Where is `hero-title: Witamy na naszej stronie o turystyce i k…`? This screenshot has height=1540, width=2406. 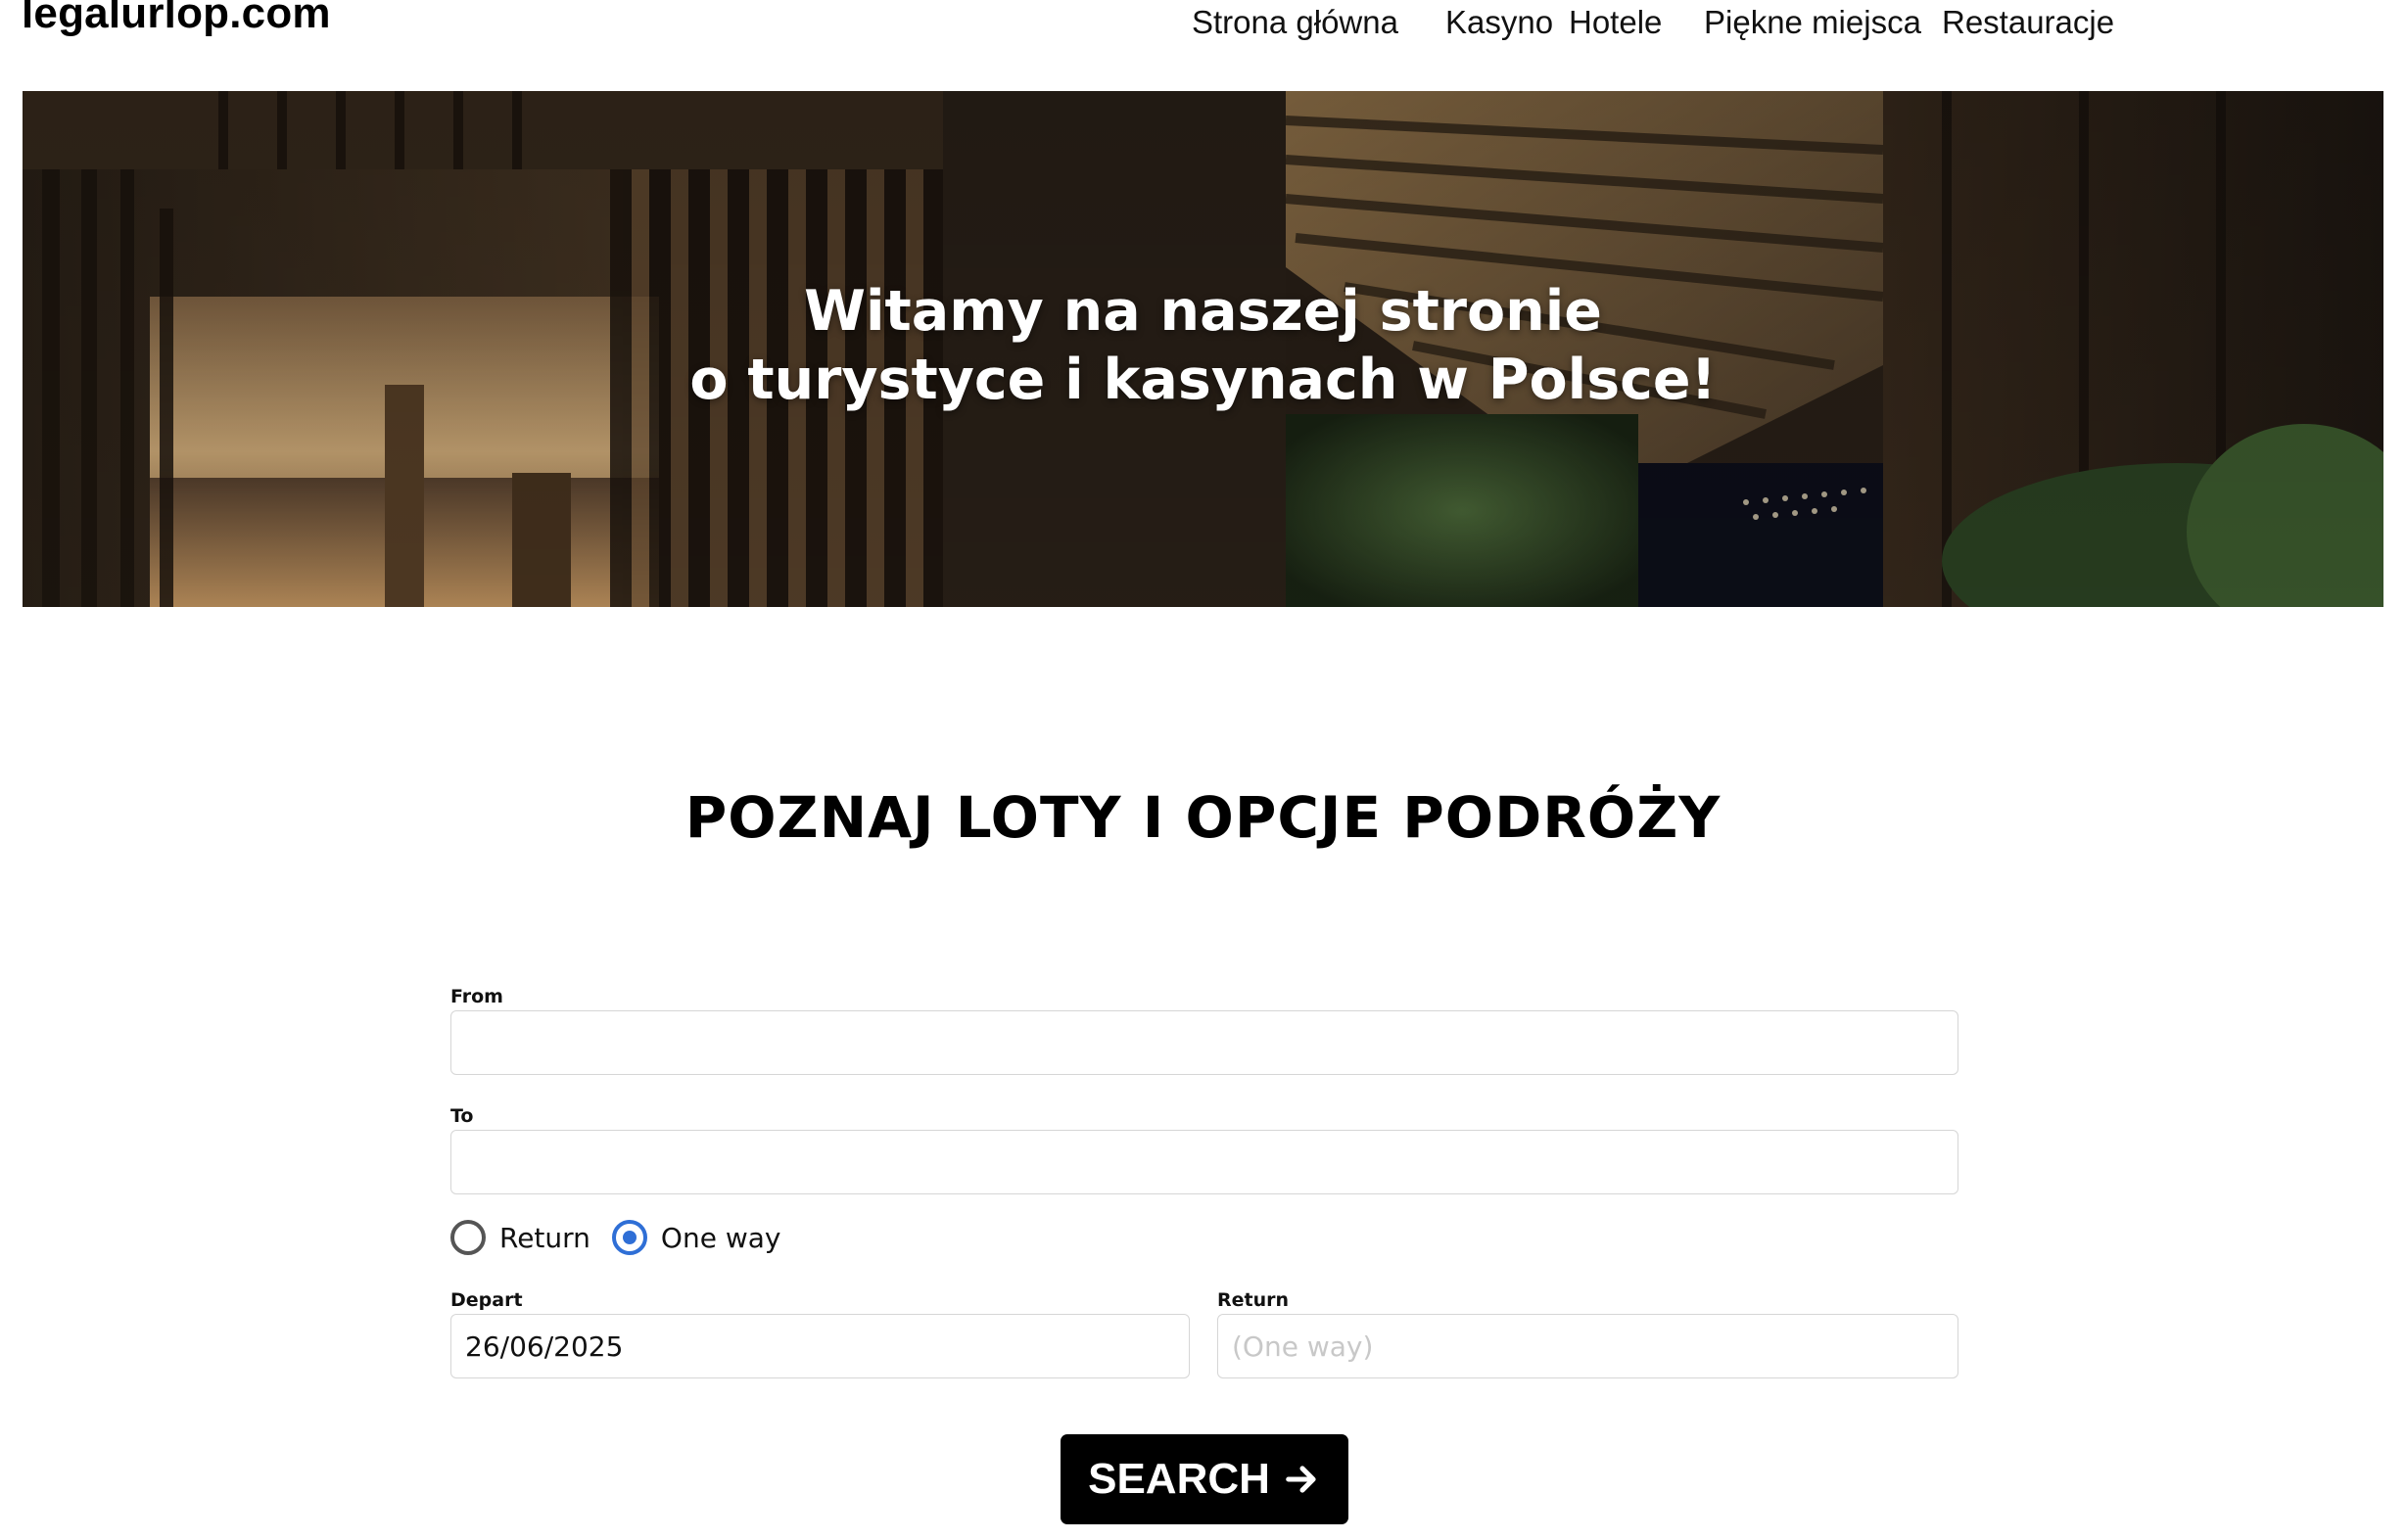 hero-title: Witamy na naszej stronie o turystyce i k… is located at coordinates (1203, 345).